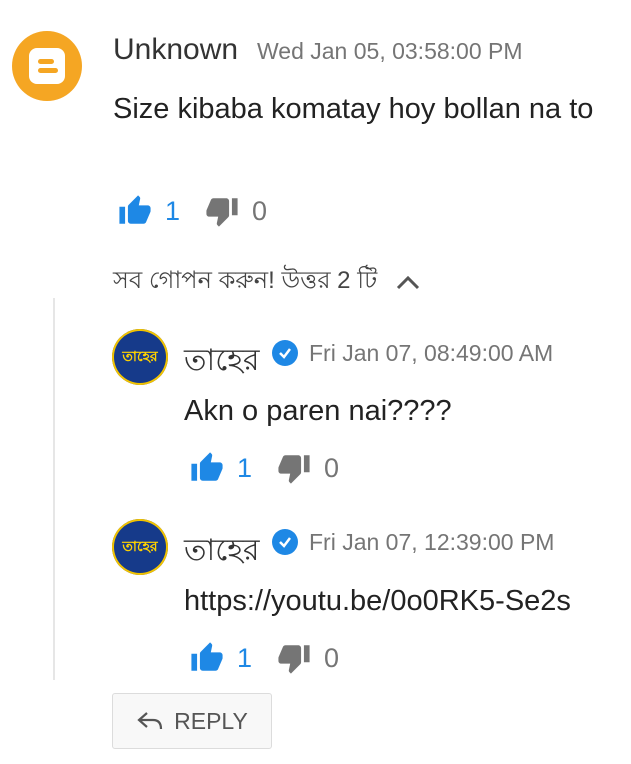 This screenshot has height=764, width=631. I want to click on thread-line, so click(54, 489).